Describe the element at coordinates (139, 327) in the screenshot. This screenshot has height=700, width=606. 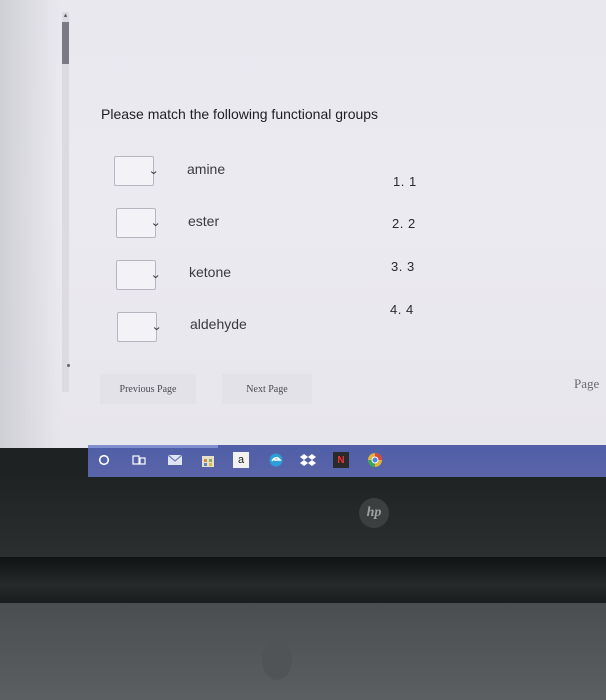
I see `match-select-aldehyde: ⌄` at that location.